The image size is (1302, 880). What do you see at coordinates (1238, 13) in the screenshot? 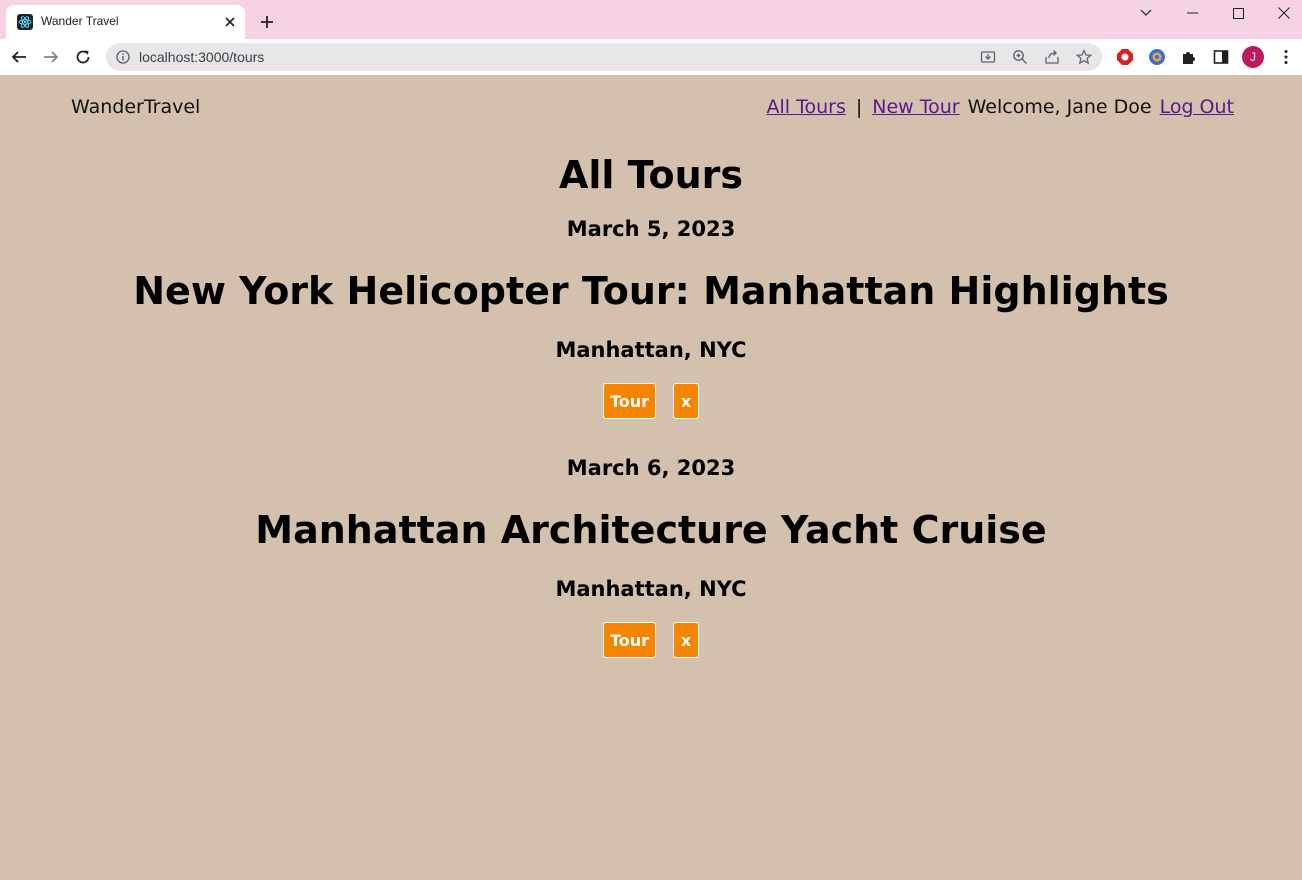
I see `maximize-icon` at bounding box center [1238, 13].